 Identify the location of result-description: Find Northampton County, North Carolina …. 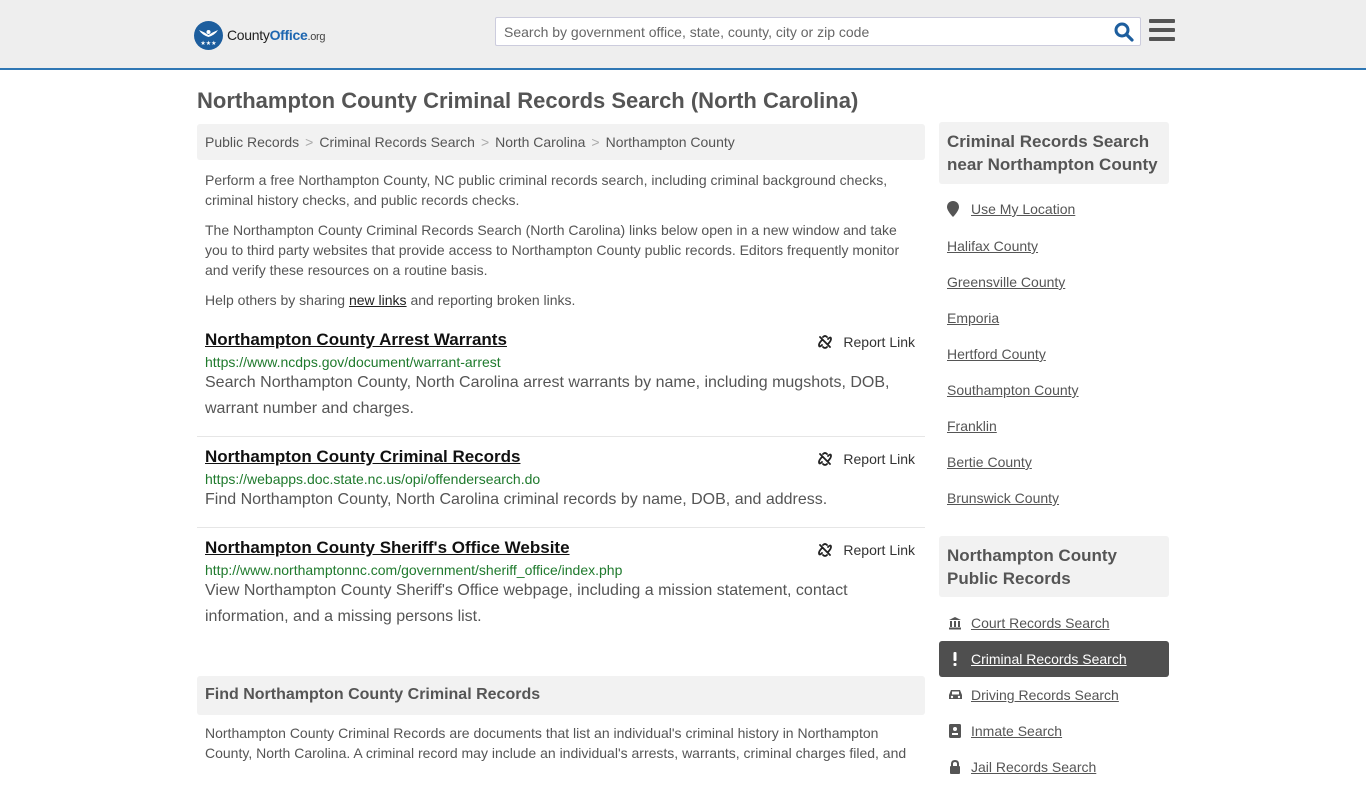
(516, 499).